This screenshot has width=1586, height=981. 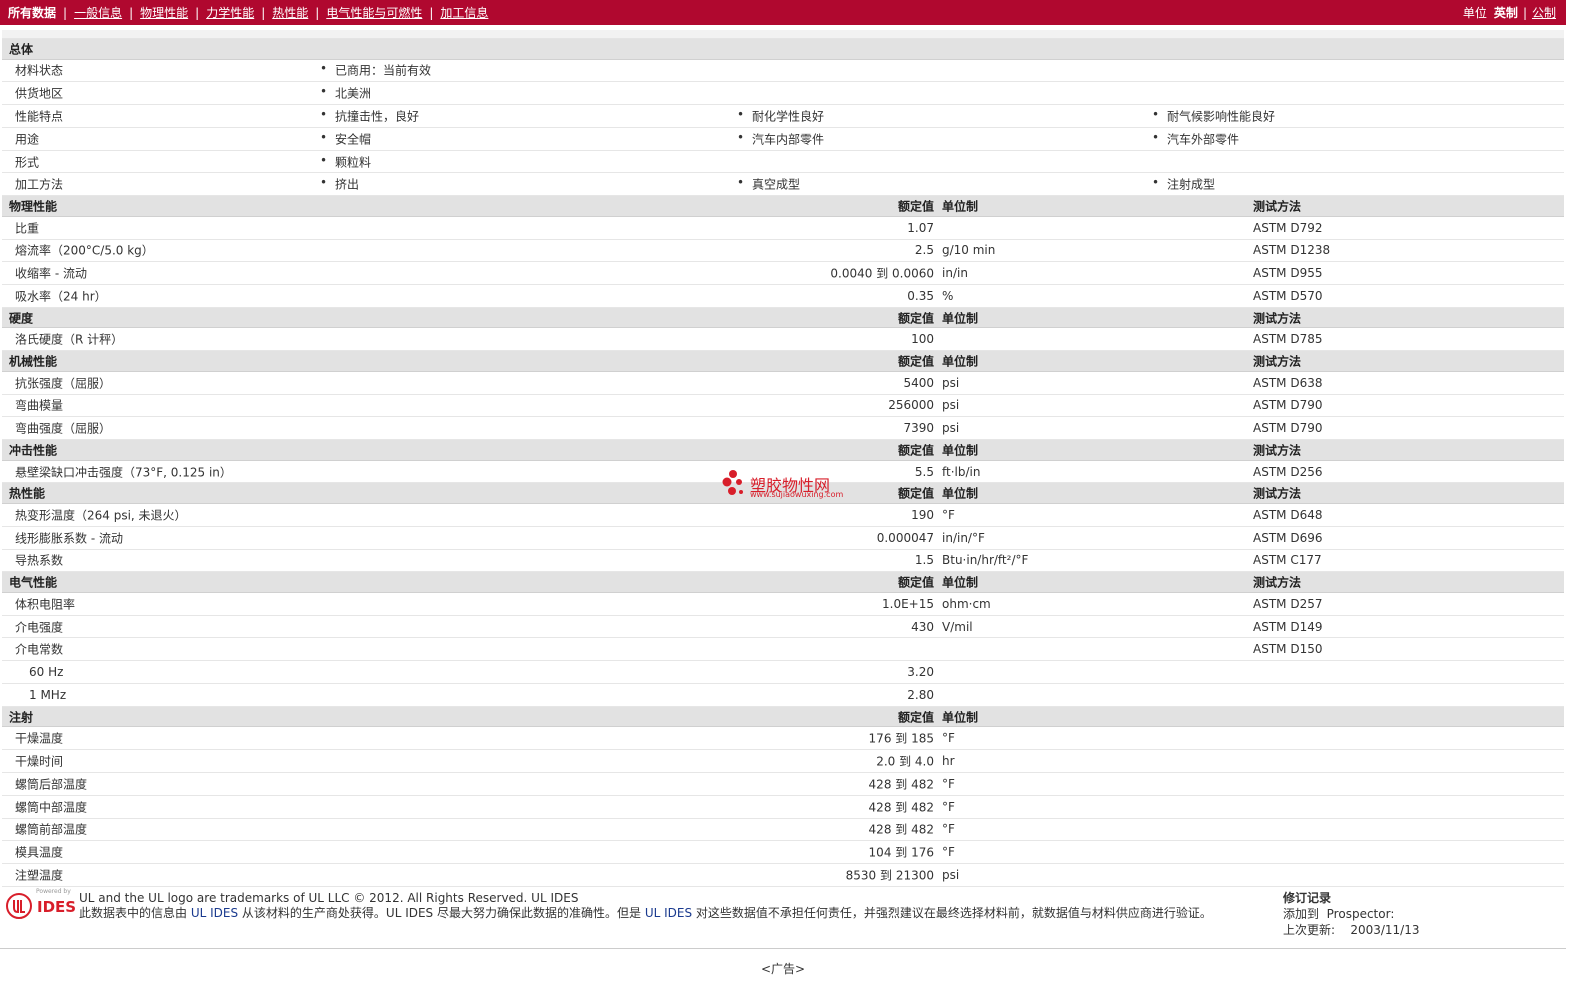 What do you see at coordinates (1288, 514) in the screenshot?
I see `test-method: ASTM D648` at bounding box center [1288, 514].